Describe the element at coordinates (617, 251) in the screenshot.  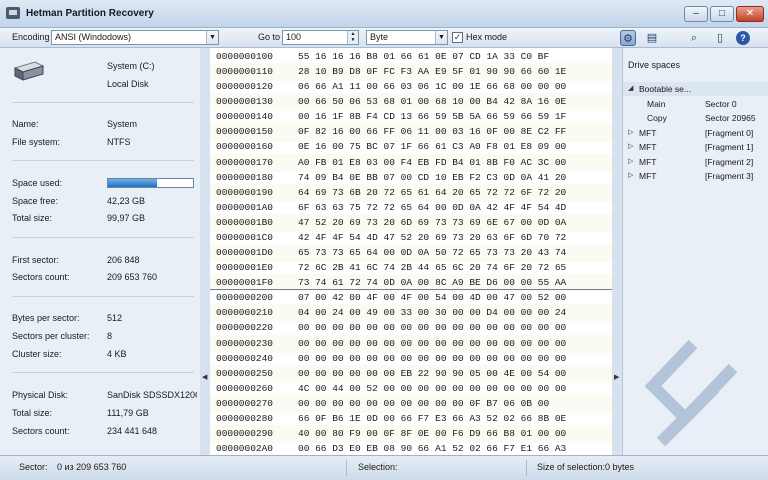
I see `right-splitter: ▶` at that location.